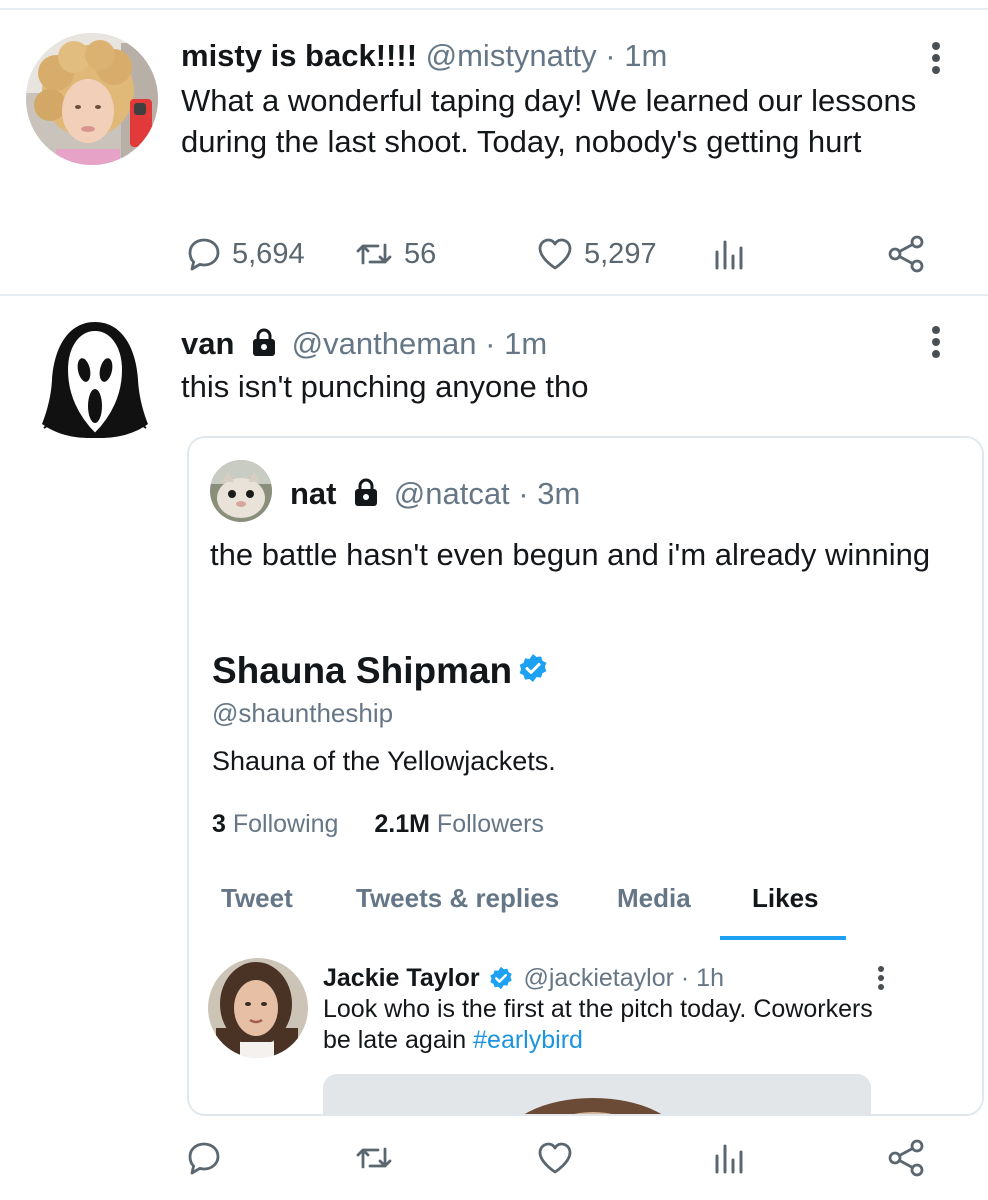  I want to click on timestamp: 3m, so click(558, 493).